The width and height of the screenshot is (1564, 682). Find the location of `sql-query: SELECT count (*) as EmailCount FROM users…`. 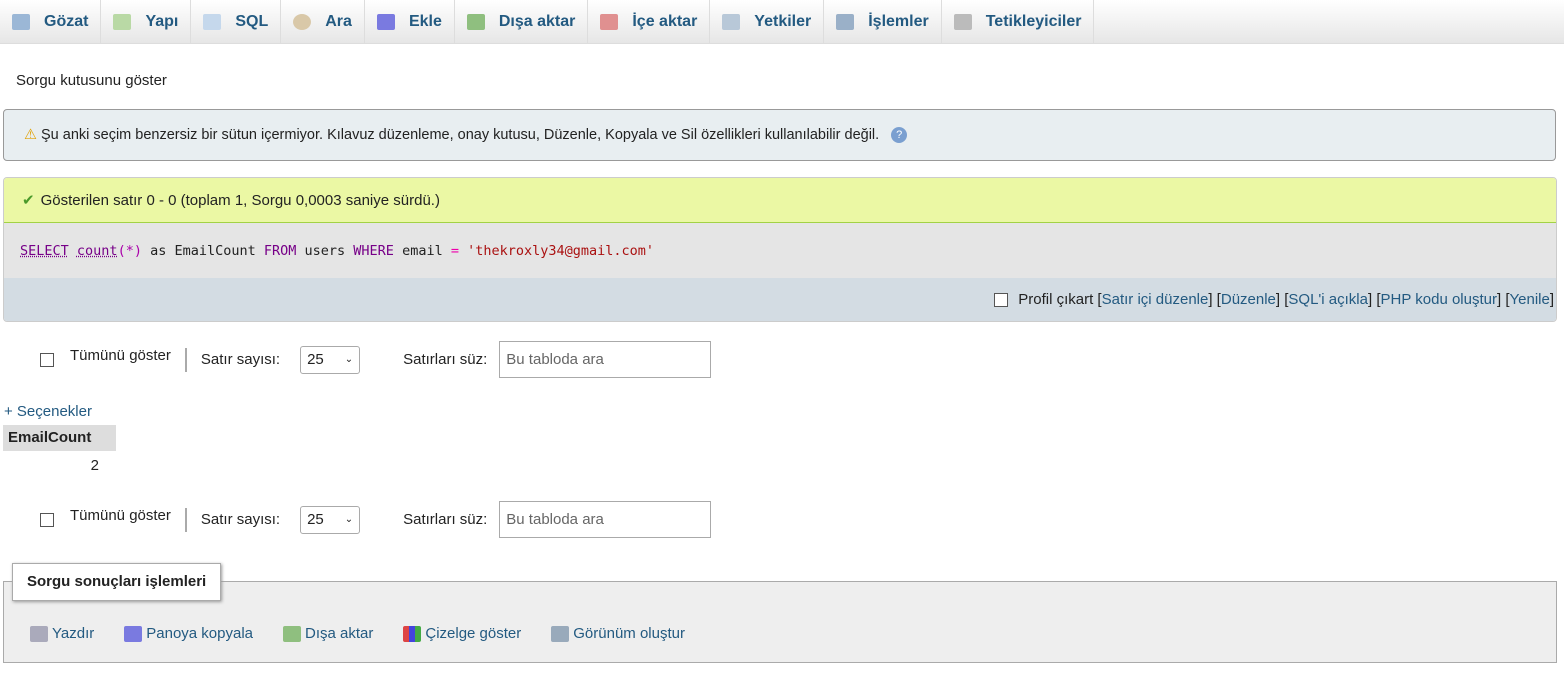

sql-query: SELECT count (*) as EmailCount FROM users… is located at coordinates (780, 250).